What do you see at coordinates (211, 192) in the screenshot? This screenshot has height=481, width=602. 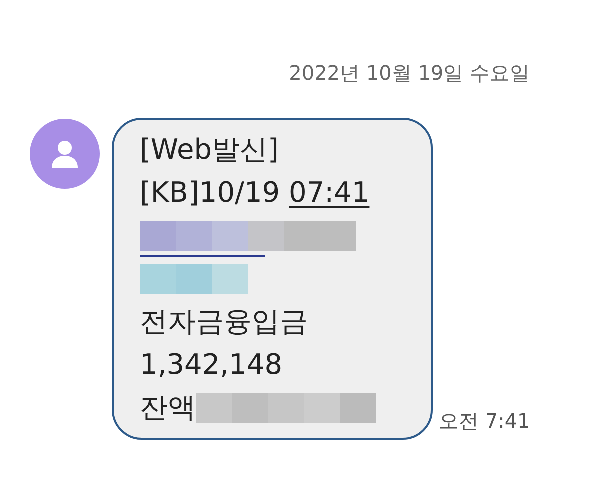 I see `message-text: [KB]10/19` at bounding box center [211, 192].